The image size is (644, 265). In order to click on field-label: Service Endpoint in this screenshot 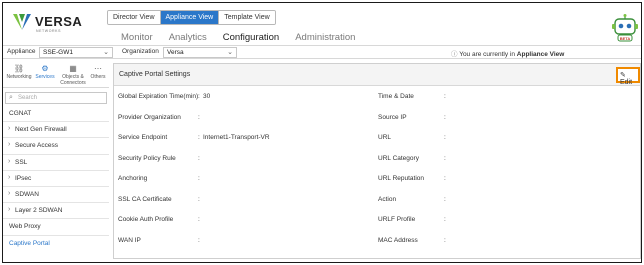, I will do `click(143, 137)`.